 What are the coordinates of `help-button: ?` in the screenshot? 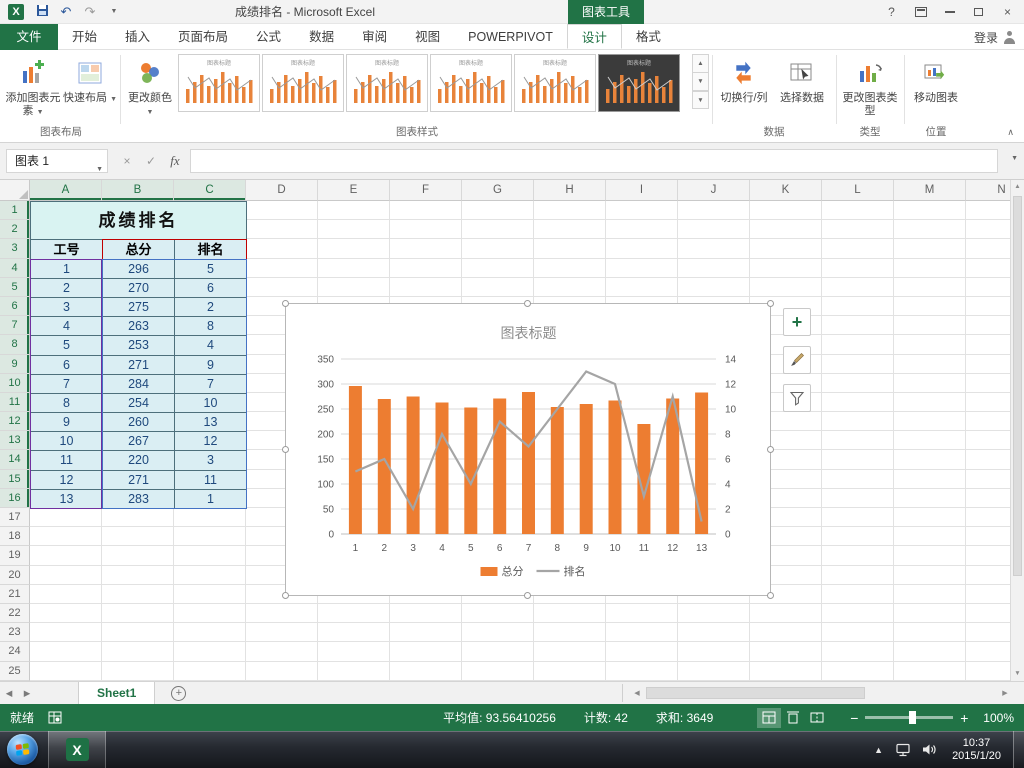 It's located at (891, 12).